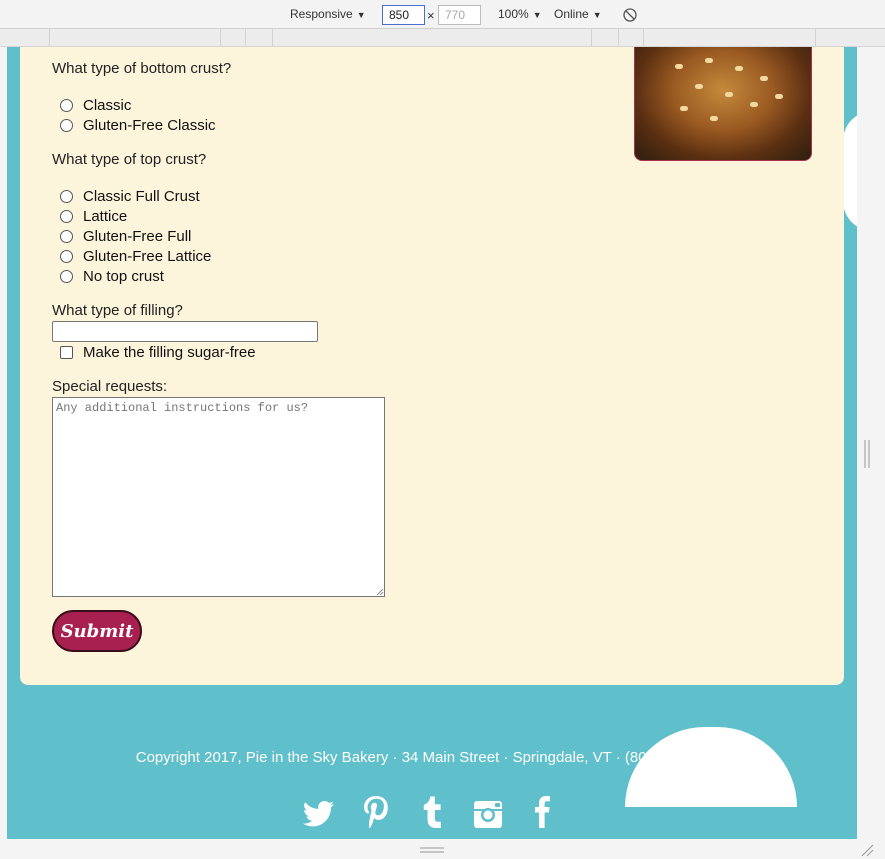 Image resolution: width=885 pixels, height=859 pixels. I want to click on option-label: No top crust, so click(123, 276).